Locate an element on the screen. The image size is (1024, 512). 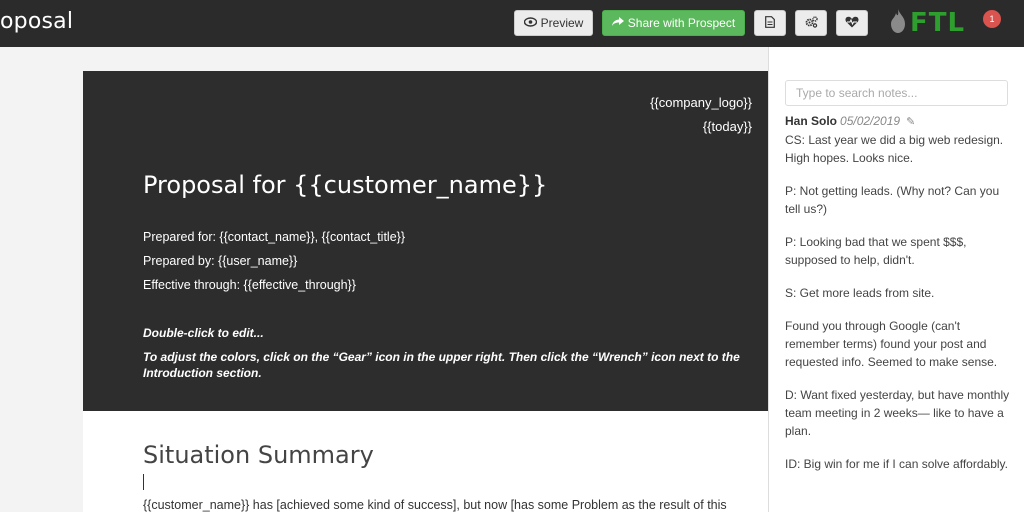
ftl-logo: FTL is located at coordinates (928, 23).